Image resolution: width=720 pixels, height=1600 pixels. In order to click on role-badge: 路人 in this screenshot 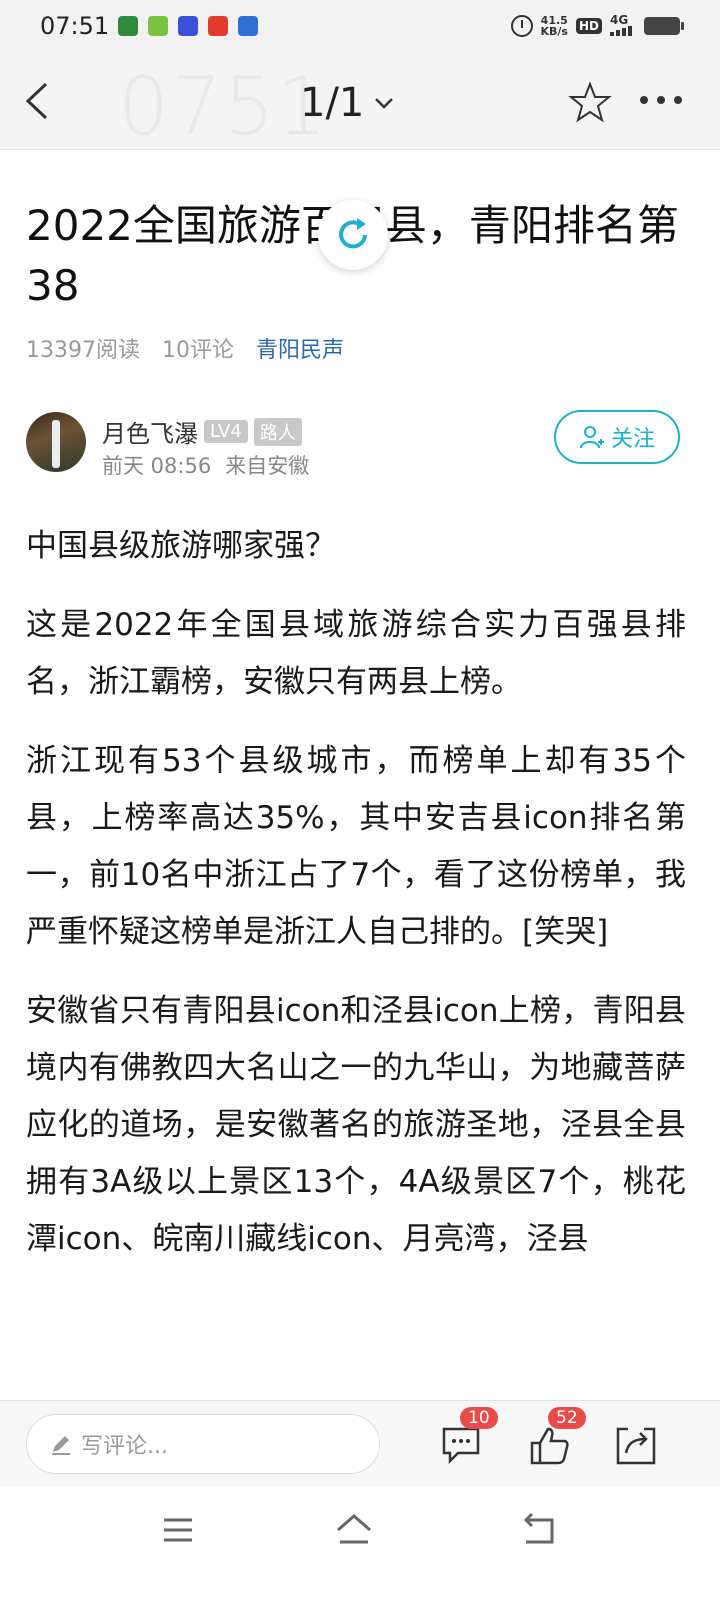, I will do `click(277, 431)`.